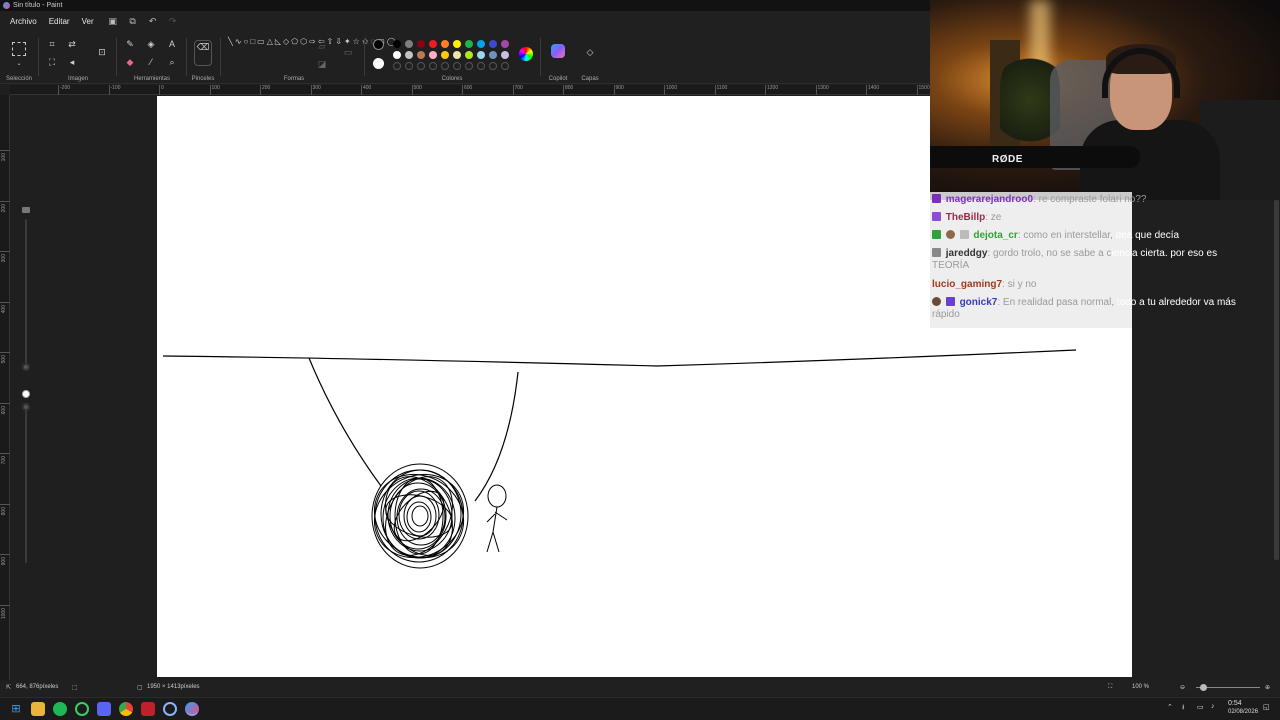 The width and height of the screenshot is (1280, 720). I want to click on undo-icon: ↶, so click(153, 22).